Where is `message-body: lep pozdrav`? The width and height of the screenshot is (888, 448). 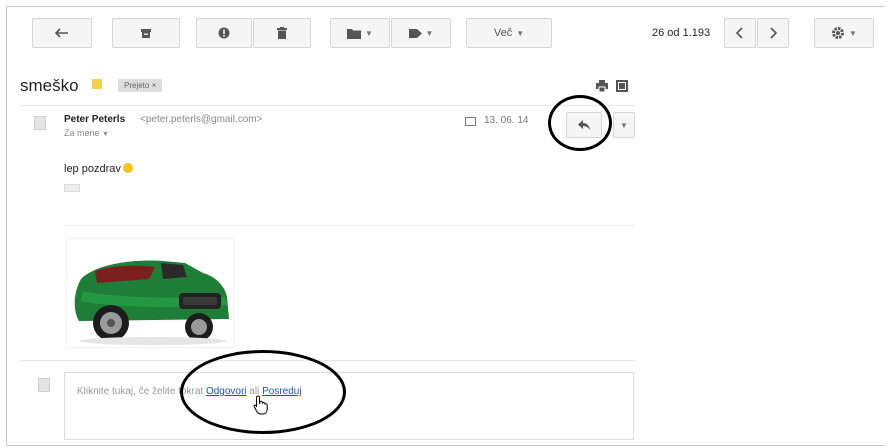 message-body: lep pozdrav is located at coordinates (98, 169).